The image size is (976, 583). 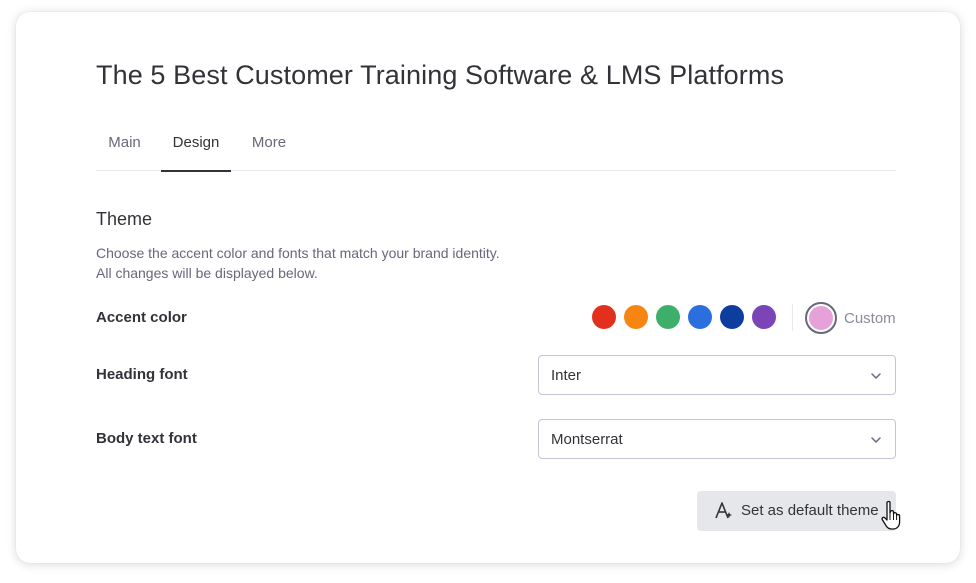 What do you see at coordinates (668, 317) in the screenshot?
I see `accent-swatch-green` at bounding box center [668, 317].